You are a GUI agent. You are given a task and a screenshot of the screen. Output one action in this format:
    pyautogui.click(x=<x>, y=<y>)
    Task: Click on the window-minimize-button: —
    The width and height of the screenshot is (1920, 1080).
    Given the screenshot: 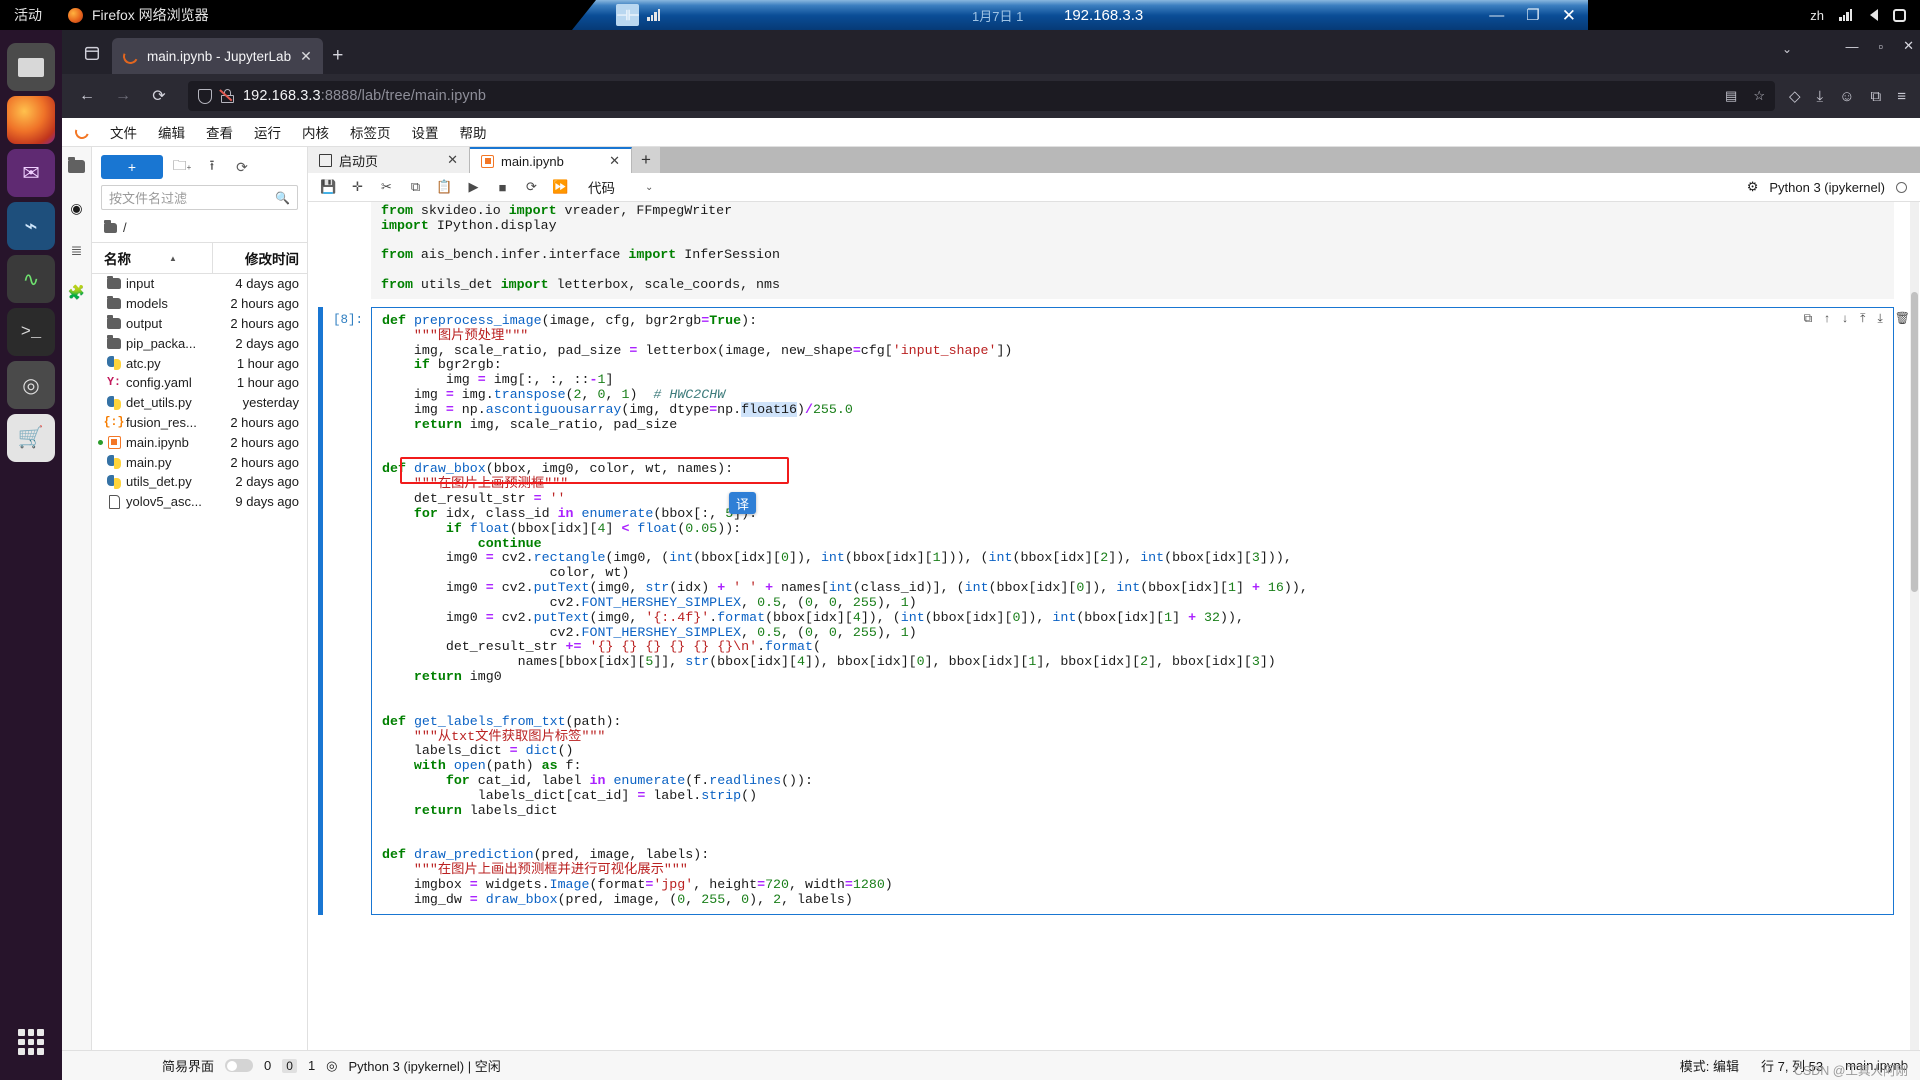 What is the action you would take?
    pyautogui.click(x=1851, y=46)
    